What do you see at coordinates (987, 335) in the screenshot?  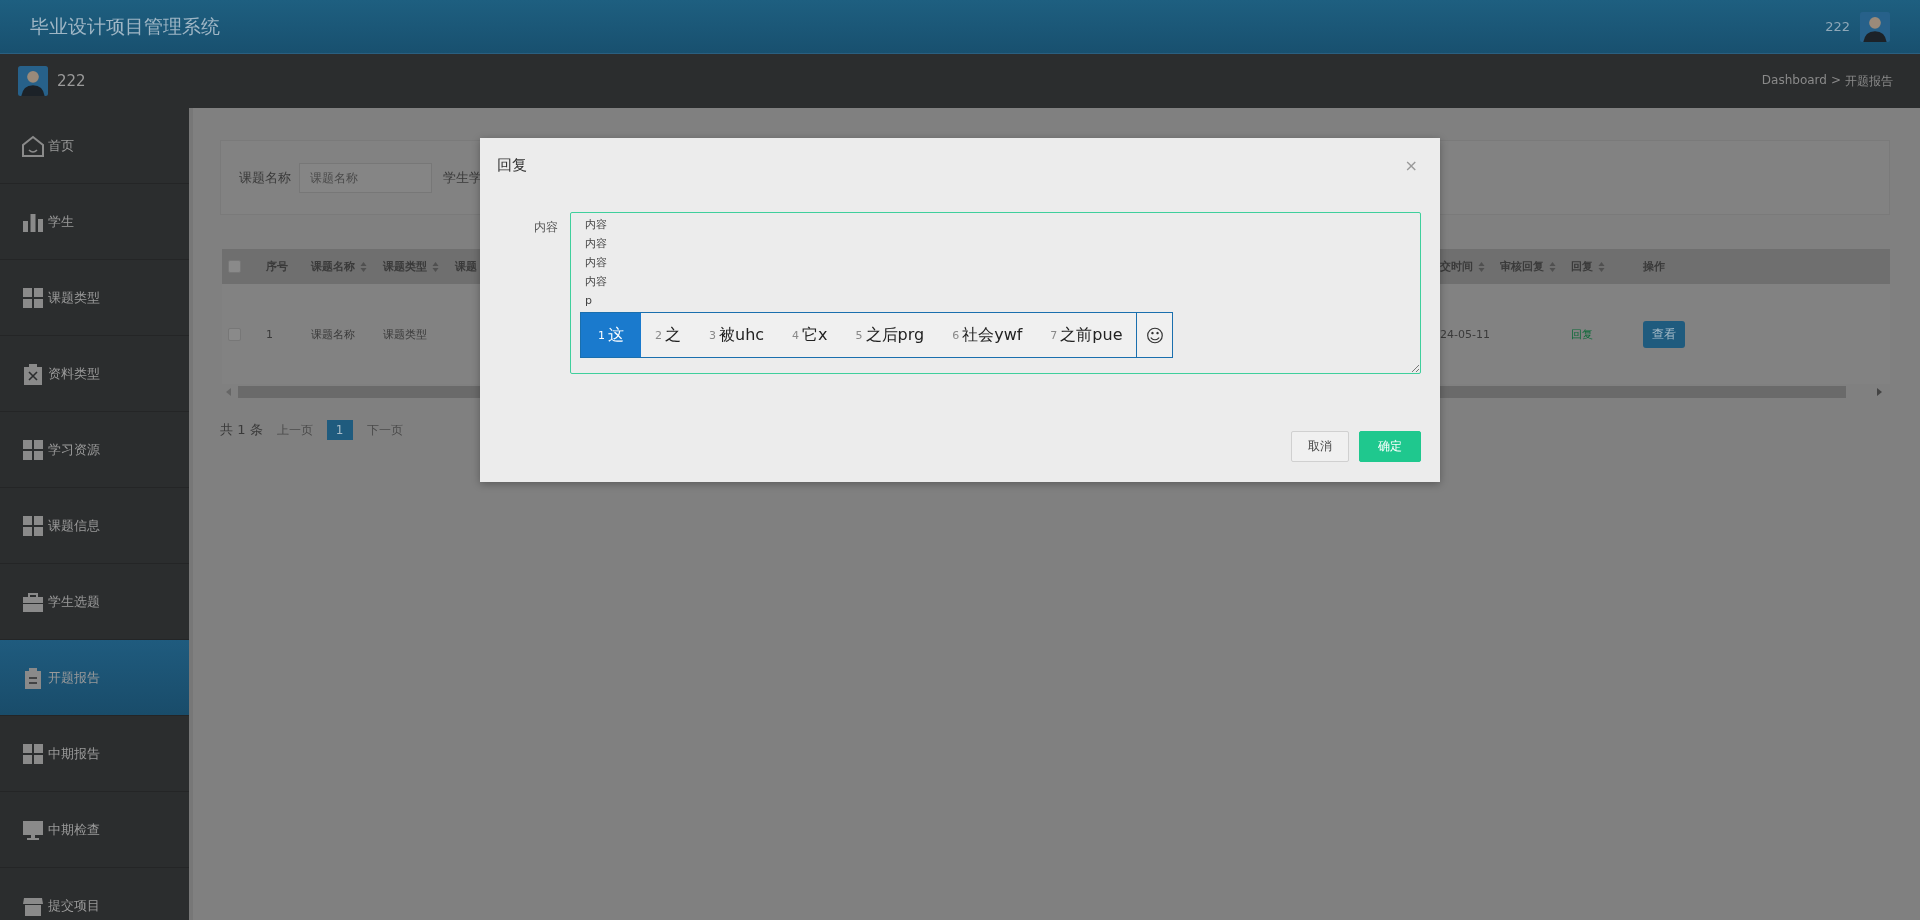 I see `ime-candidate: 6 社会ywf` at bounding box center [987, 335].